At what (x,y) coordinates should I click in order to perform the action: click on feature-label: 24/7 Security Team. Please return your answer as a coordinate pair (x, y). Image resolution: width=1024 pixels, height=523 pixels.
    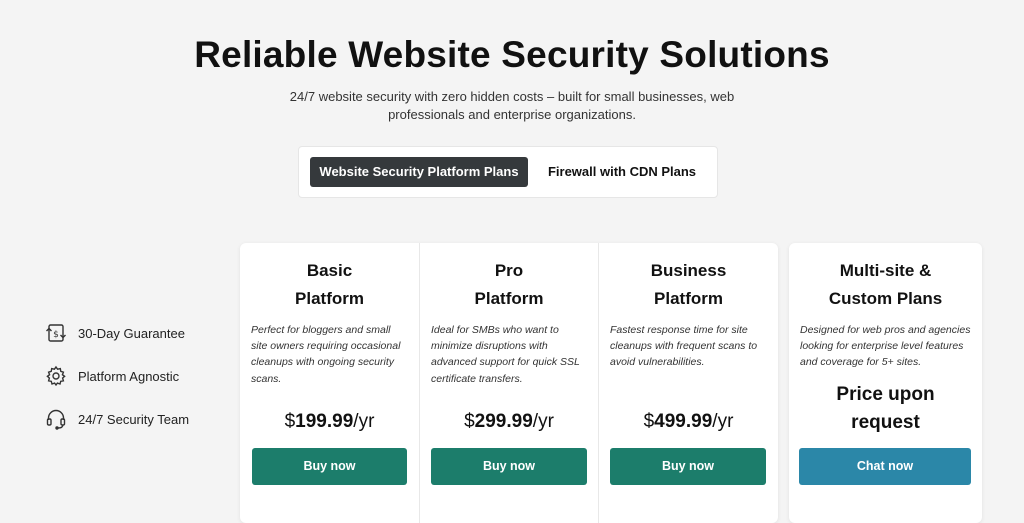
    Looking at the image, I should click on (134, 419).